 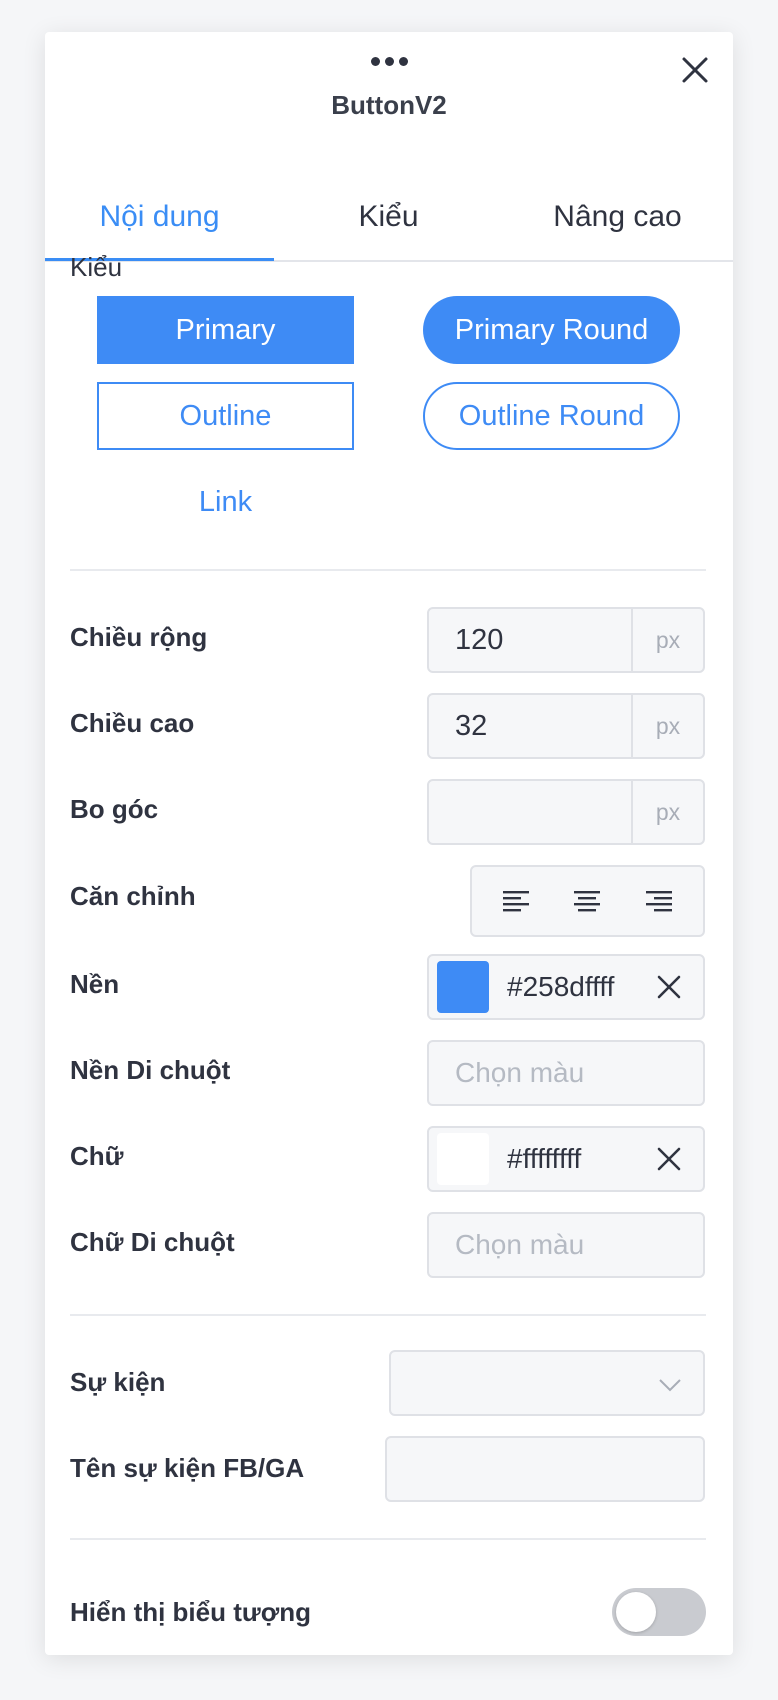 I want to click on align-left-button, so click(x=517, y=901).